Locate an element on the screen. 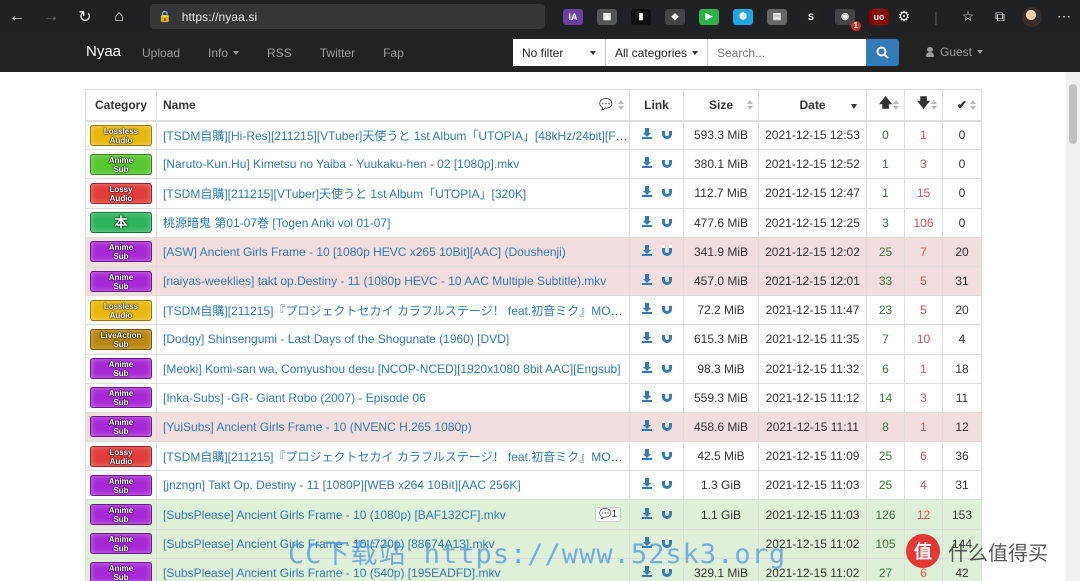 Image resolution: width=1080 pixels, height=581 pixels. reader-extension-icon: ▮ is located at coordinates (641, 16).